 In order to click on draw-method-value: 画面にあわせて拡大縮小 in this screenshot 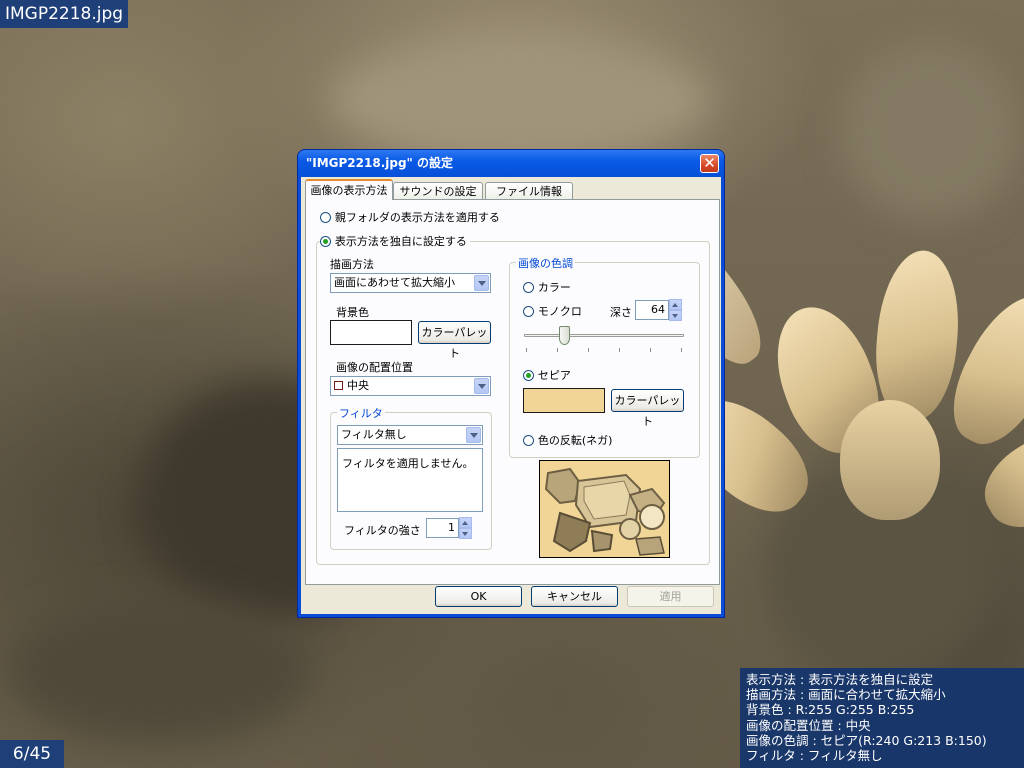, I will do `click(394, 282)`.